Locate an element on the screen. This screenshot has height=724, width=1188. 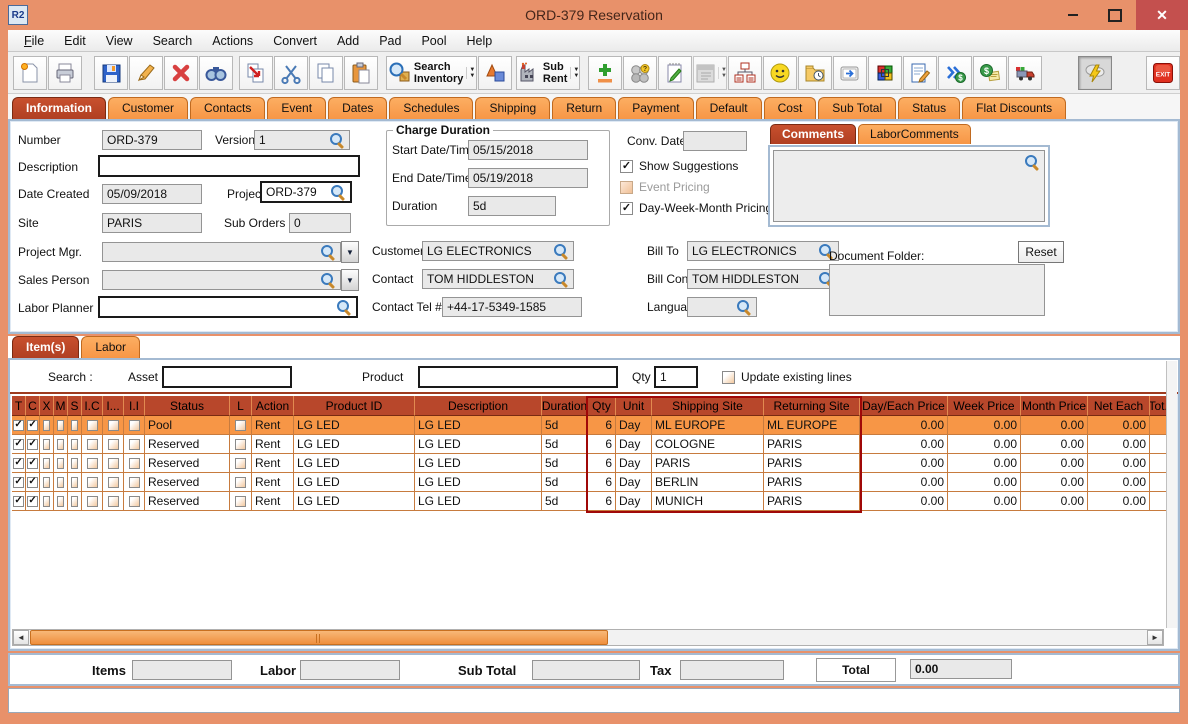
col-header-l: L is located at coordinates (241, 406).